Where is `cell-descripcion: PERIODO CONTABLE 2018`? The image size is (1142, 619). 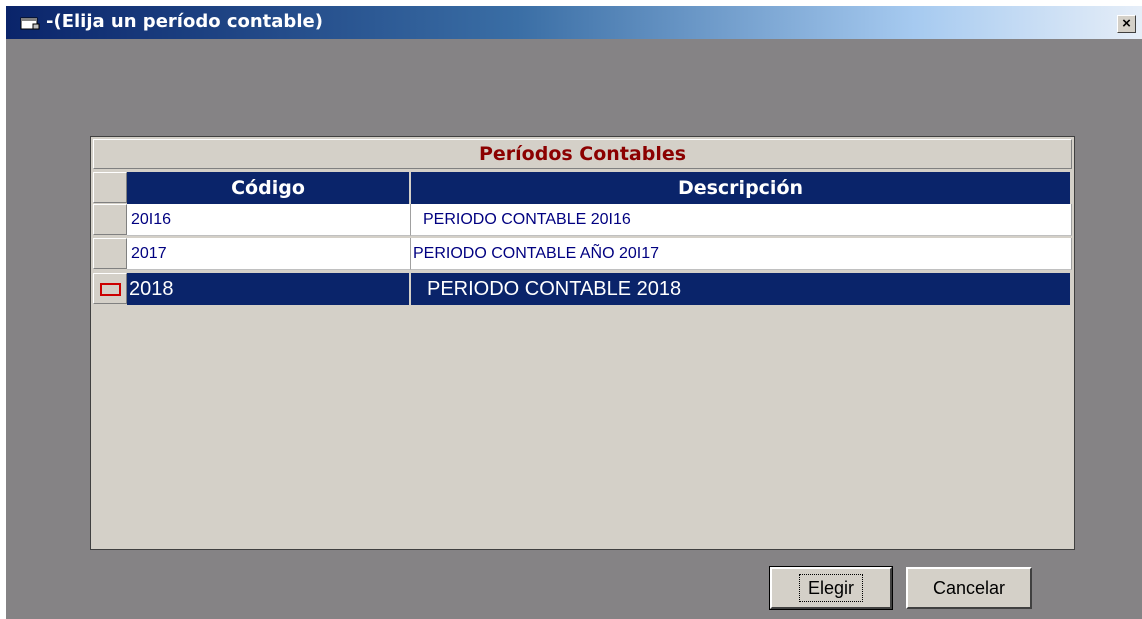 cell-descripcion: PERIODO CONTABLE 2018 is located at coordinates (741, 289).